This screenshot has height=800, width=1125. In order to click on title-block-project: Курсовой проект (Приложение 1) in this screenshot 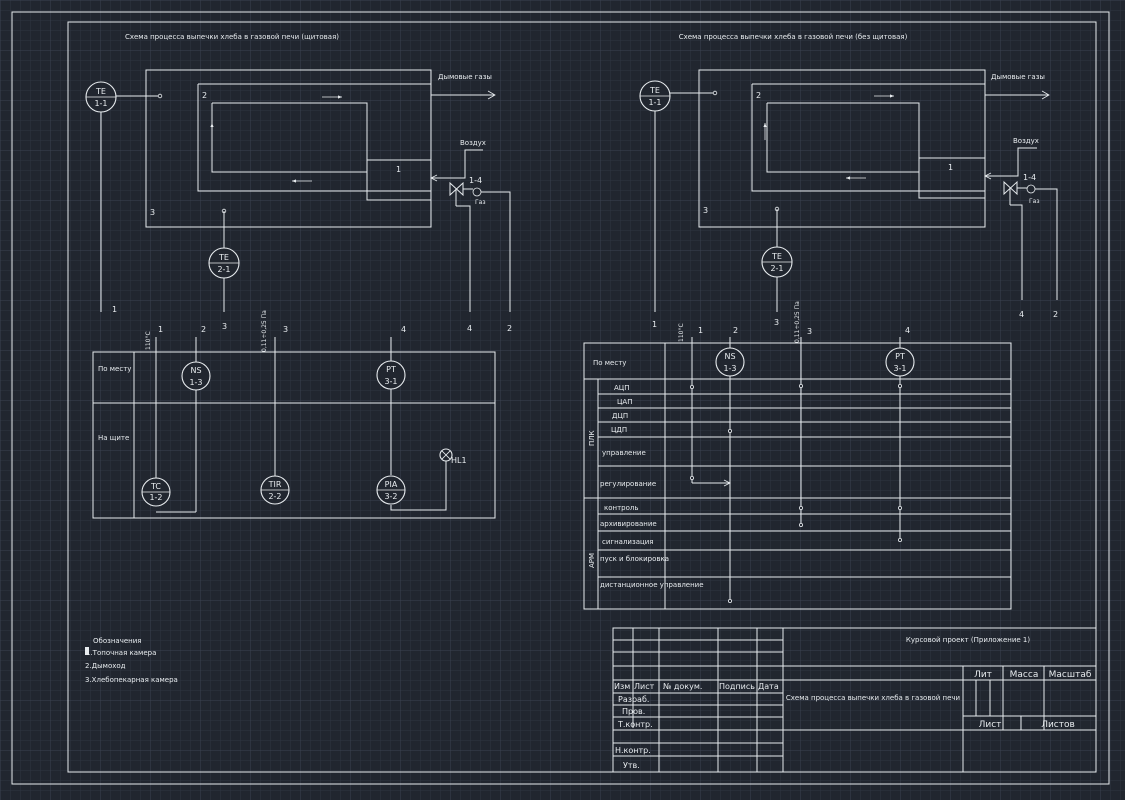, I will do `click(968, 640)`.